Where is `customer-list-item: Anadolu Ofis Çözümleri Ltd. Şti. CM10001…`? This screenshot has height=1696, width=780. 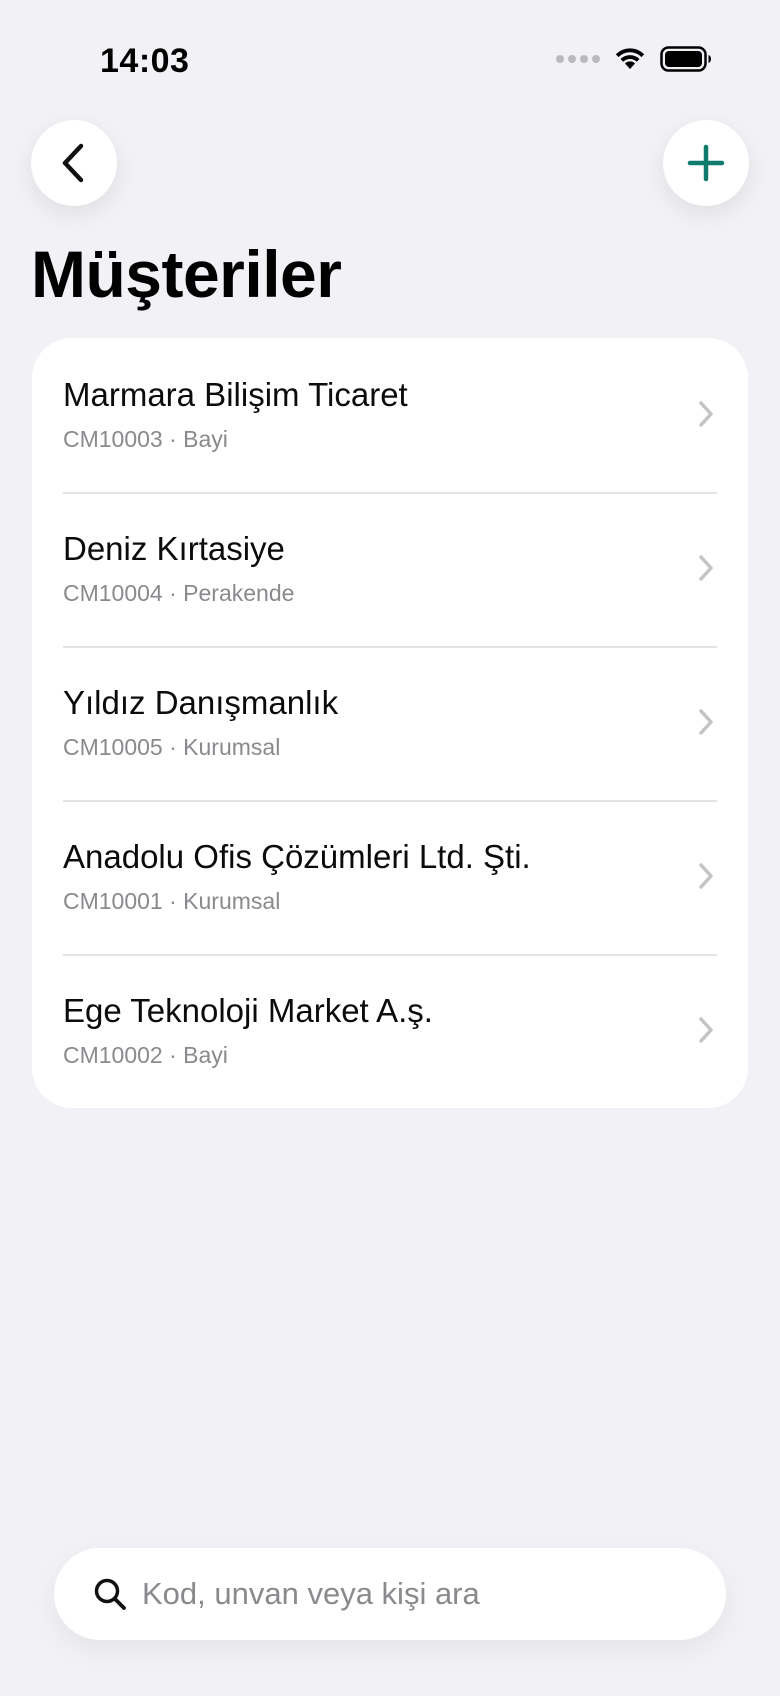 customer-list-item: Anadolu Ofis Çözümleri Ltd. Şti. CM10001… is located at coordinates (390, 877).